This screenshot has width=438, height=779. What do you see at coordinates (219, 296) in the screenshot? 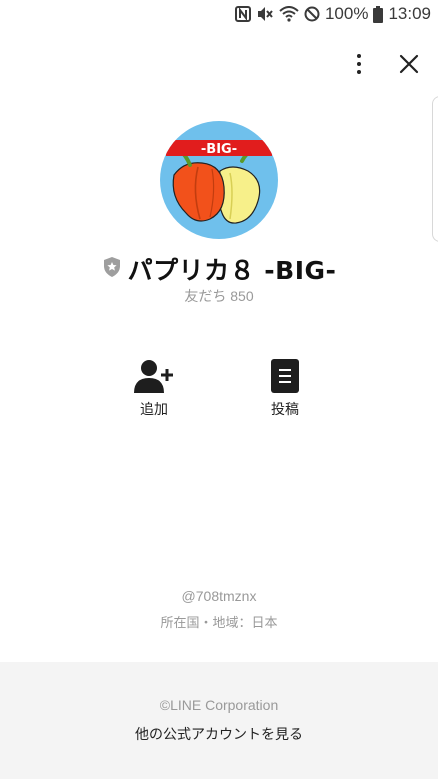
I see `friends-count: 友だち 850` at bounding box center [219, 296].